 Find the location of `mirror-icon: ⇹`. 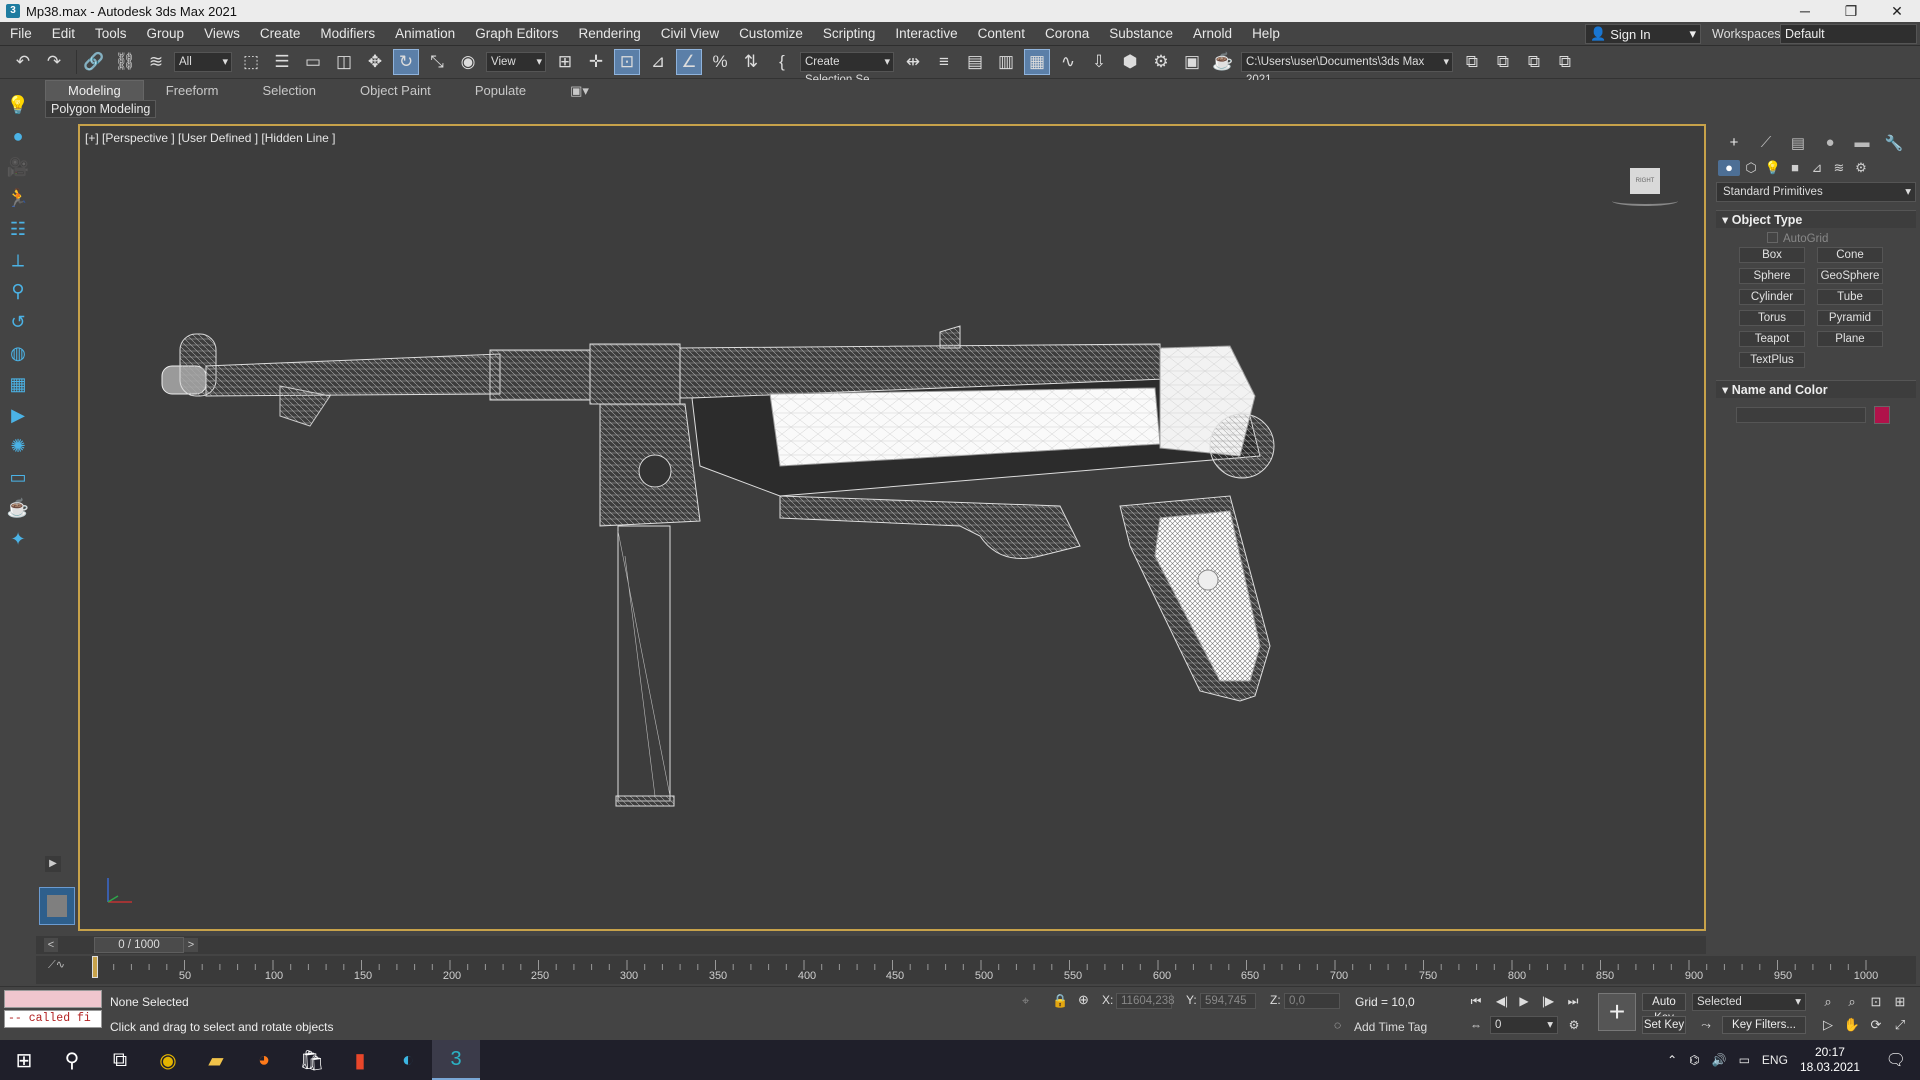

mirror-icon: ⇹ is located at coordinates (913, 62).